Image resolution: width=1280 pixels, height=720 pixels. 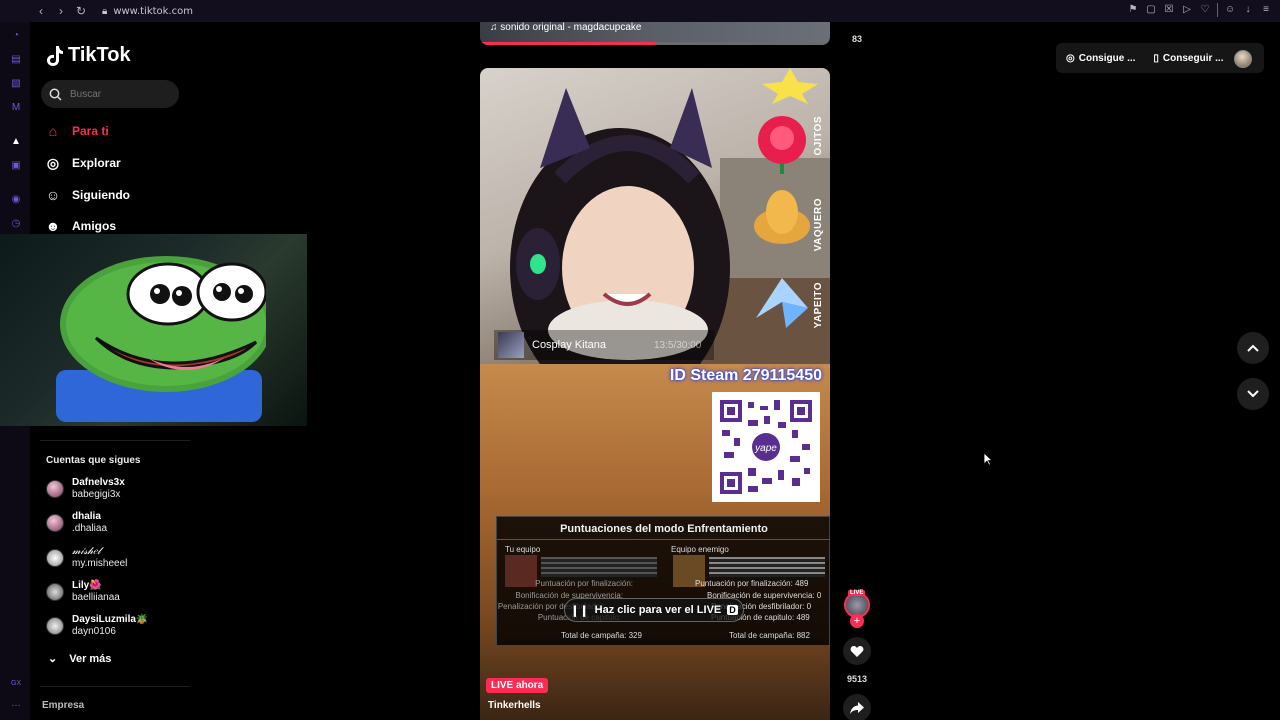 I want to click on note-icon: ▧, so click(x=16, y=84).